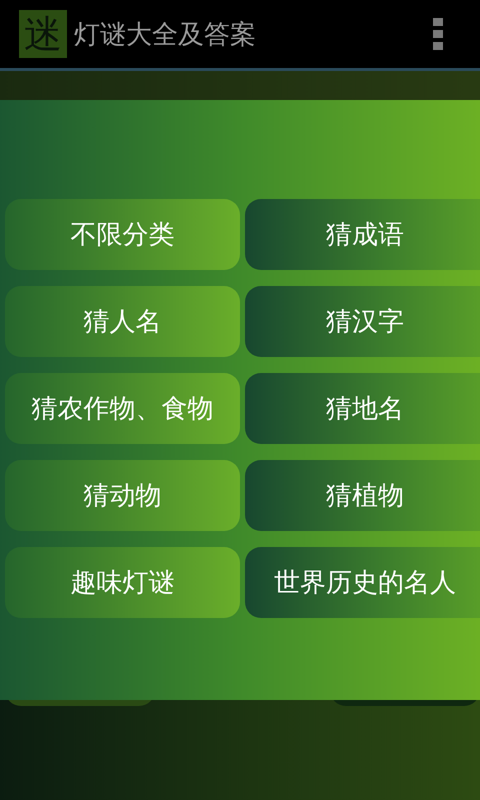  I want to click on category-button: 猜农作物、食物, so click(122, 408).